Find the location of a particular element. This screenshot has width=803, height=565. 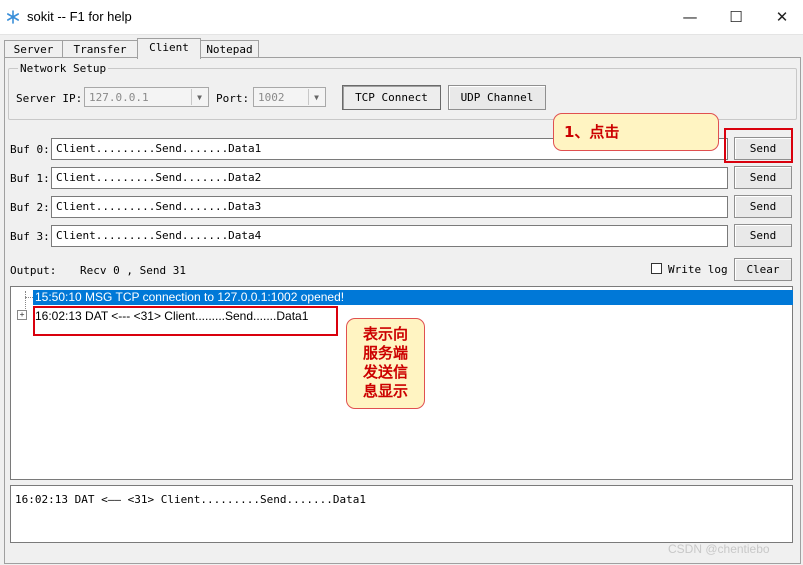

maximize-button: ☐ is located at coordinates (736, 17).